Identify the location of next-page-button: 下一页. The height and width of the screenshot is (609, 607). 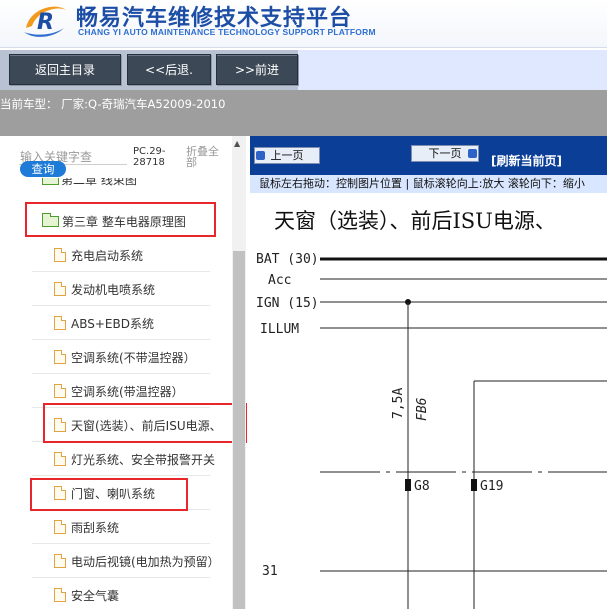
(445, 153).